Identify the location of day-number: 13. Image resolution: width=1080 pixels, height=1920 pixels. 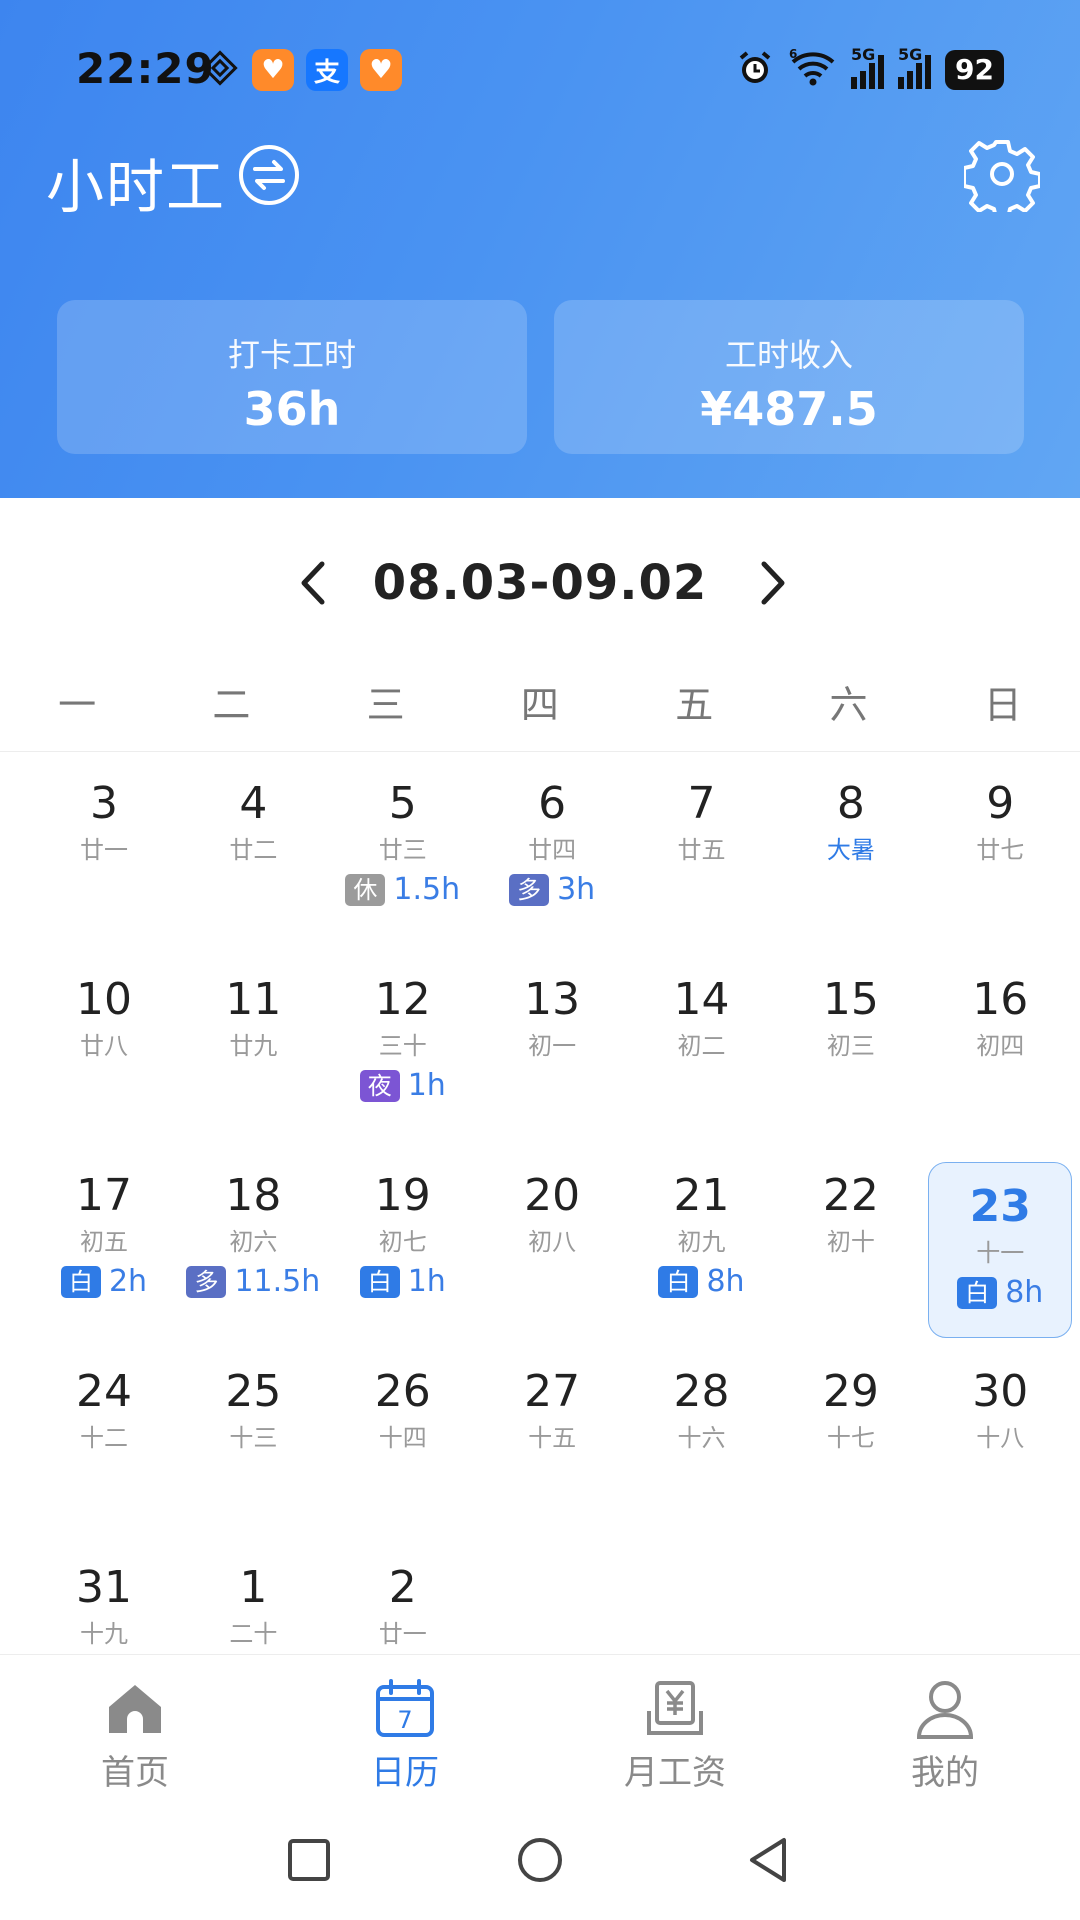
(552, 999).